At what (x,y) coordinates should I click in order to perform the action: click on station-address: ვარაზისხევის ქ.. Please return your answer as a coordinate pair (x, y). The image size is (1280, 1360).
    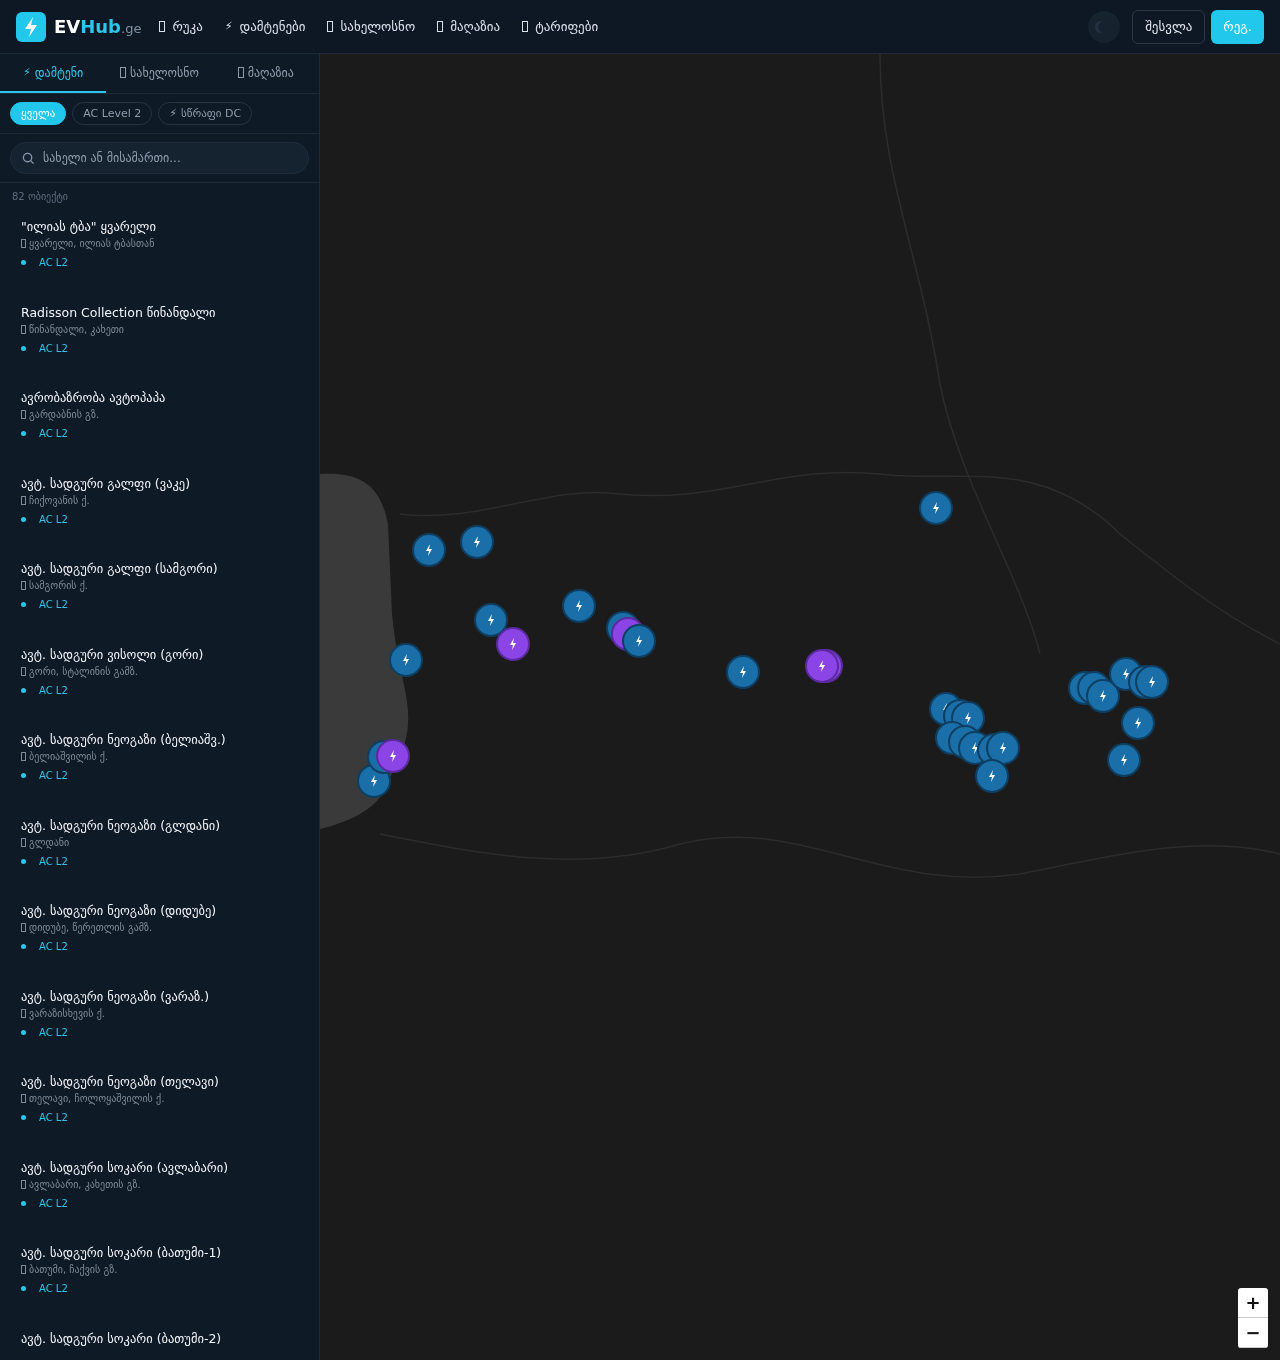
    Looking at the image, I should click on (67, 1013).